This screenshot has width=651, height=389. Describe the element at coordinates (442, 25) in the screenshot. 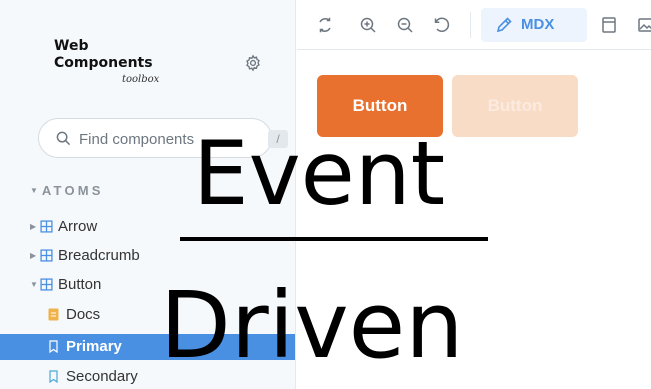

I see `reset-zoom-icon` at that location.